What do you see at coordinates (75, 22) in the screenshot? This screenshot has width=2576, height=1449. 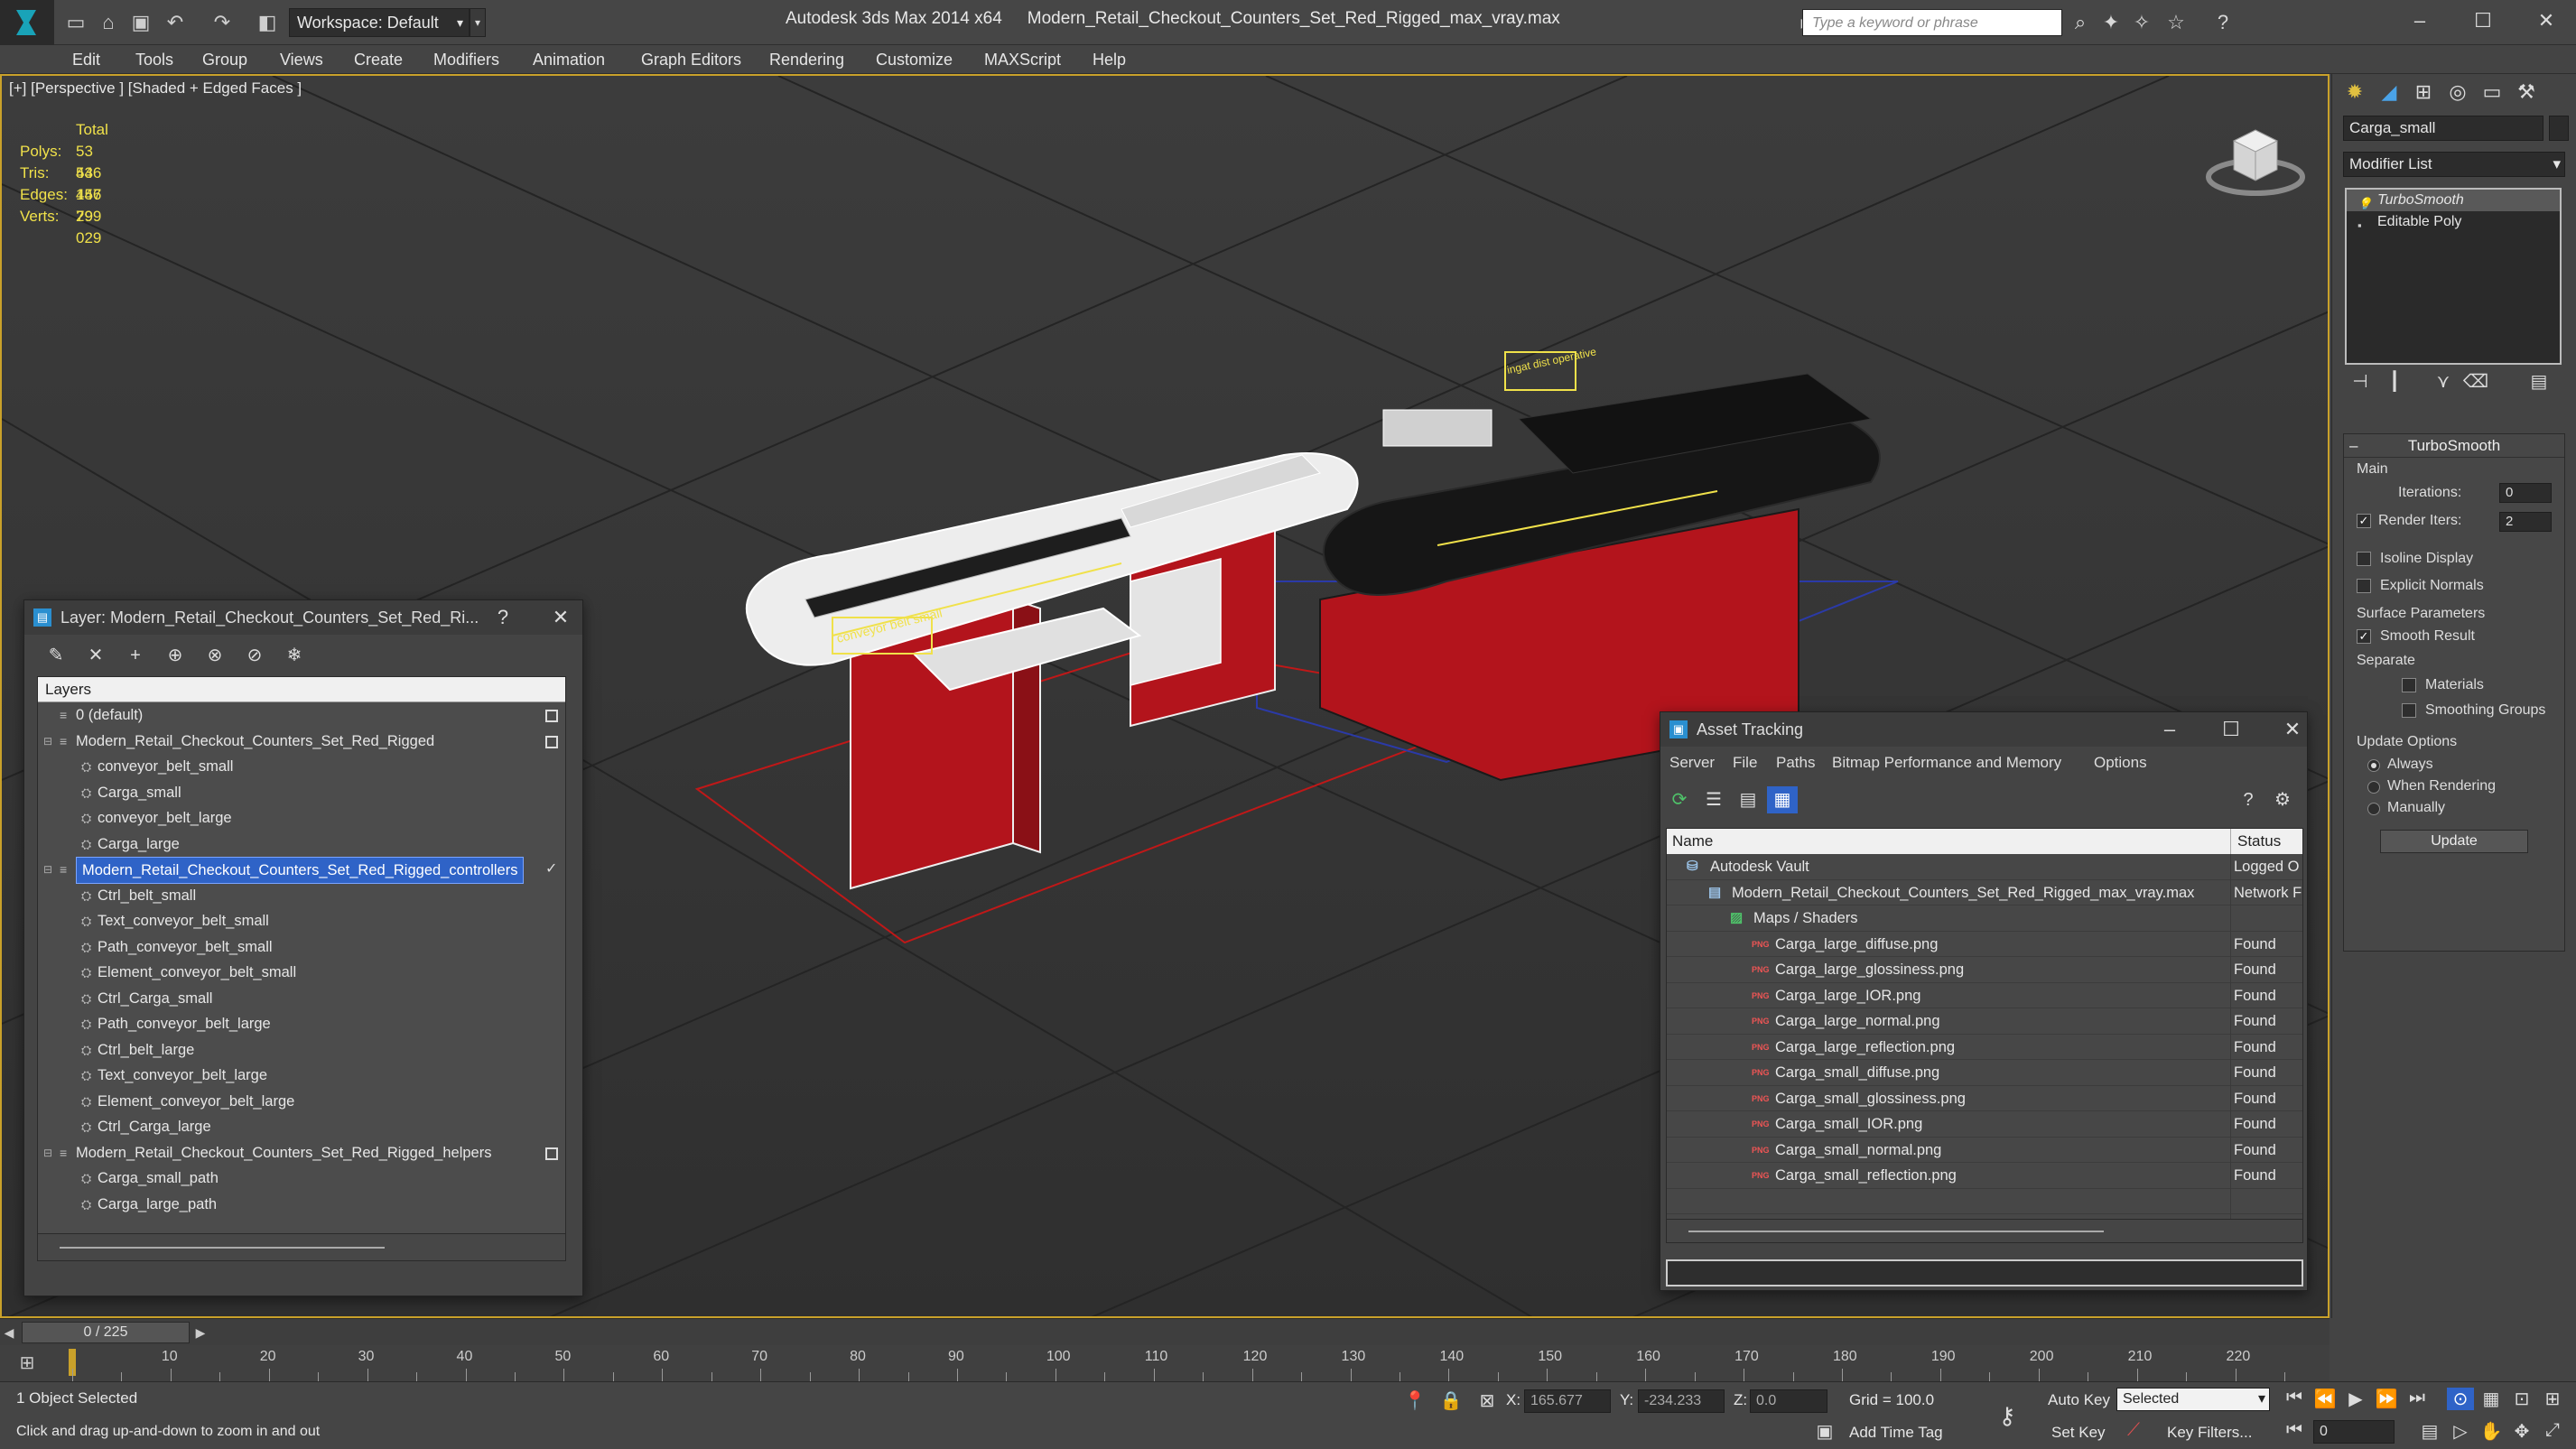 I see `new-file-icon: ▭` at bounding box center [75, 22].